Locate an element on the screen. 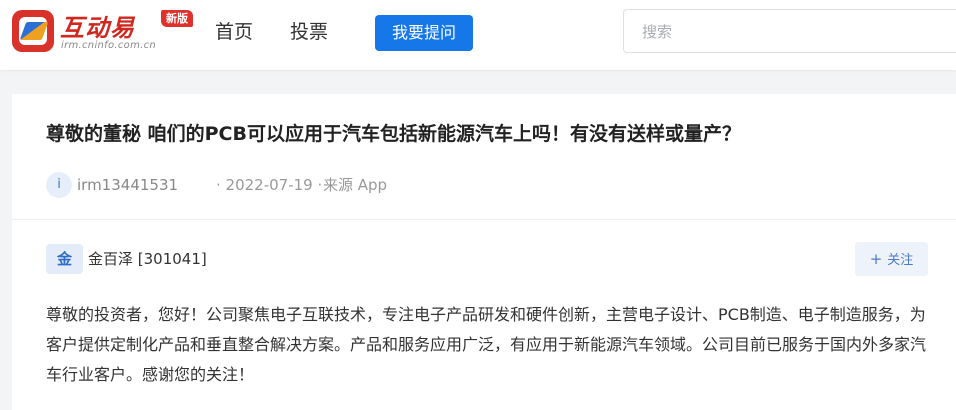 The width and height of the screenshot is (956, 410). question-title: 尊敬的董秘 咱们的PCB可以应用于汽车包括新能源汽车上吗！有没有送样或量产？ is located at coordinates (393, 134).